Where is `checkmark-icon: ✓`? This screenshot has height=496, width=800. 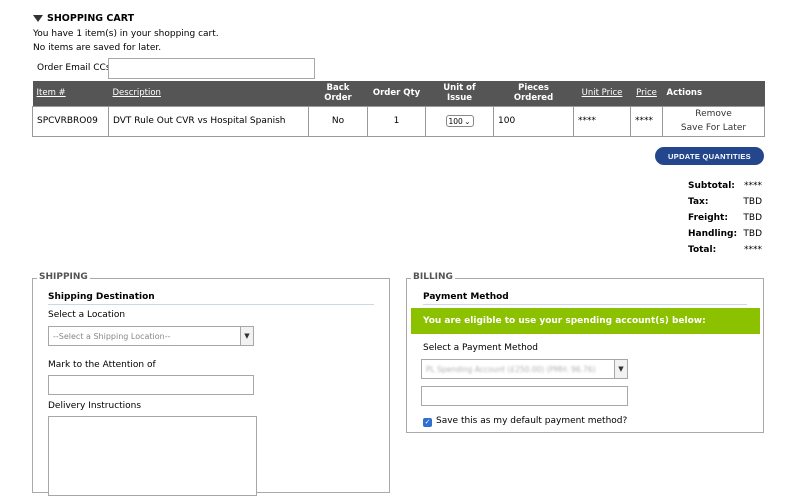
checkmark-icon: ✓ is located at coordinates (427, 422).